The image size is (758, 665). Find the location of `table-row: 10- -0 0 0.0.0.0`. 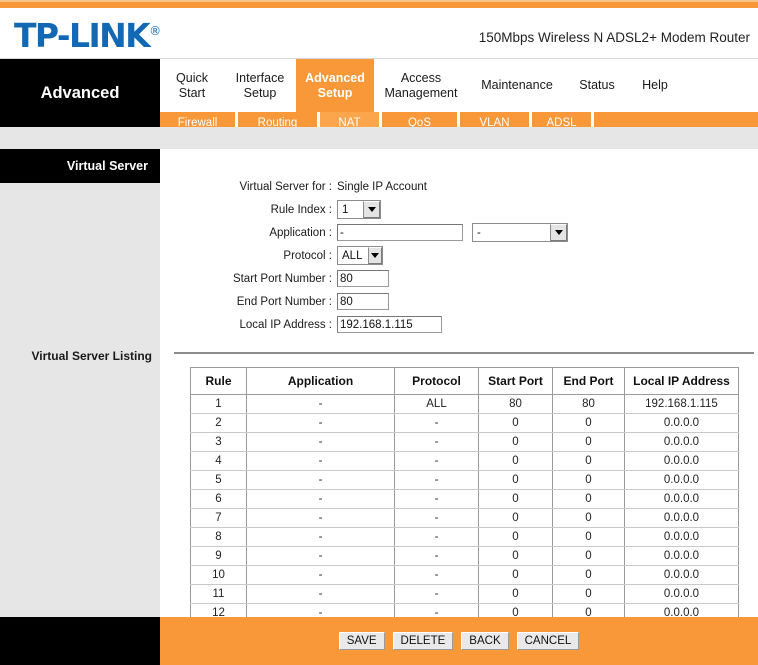

table-row: 10- -0 0 0.0.0.0 is located at coordinates (464, 575).